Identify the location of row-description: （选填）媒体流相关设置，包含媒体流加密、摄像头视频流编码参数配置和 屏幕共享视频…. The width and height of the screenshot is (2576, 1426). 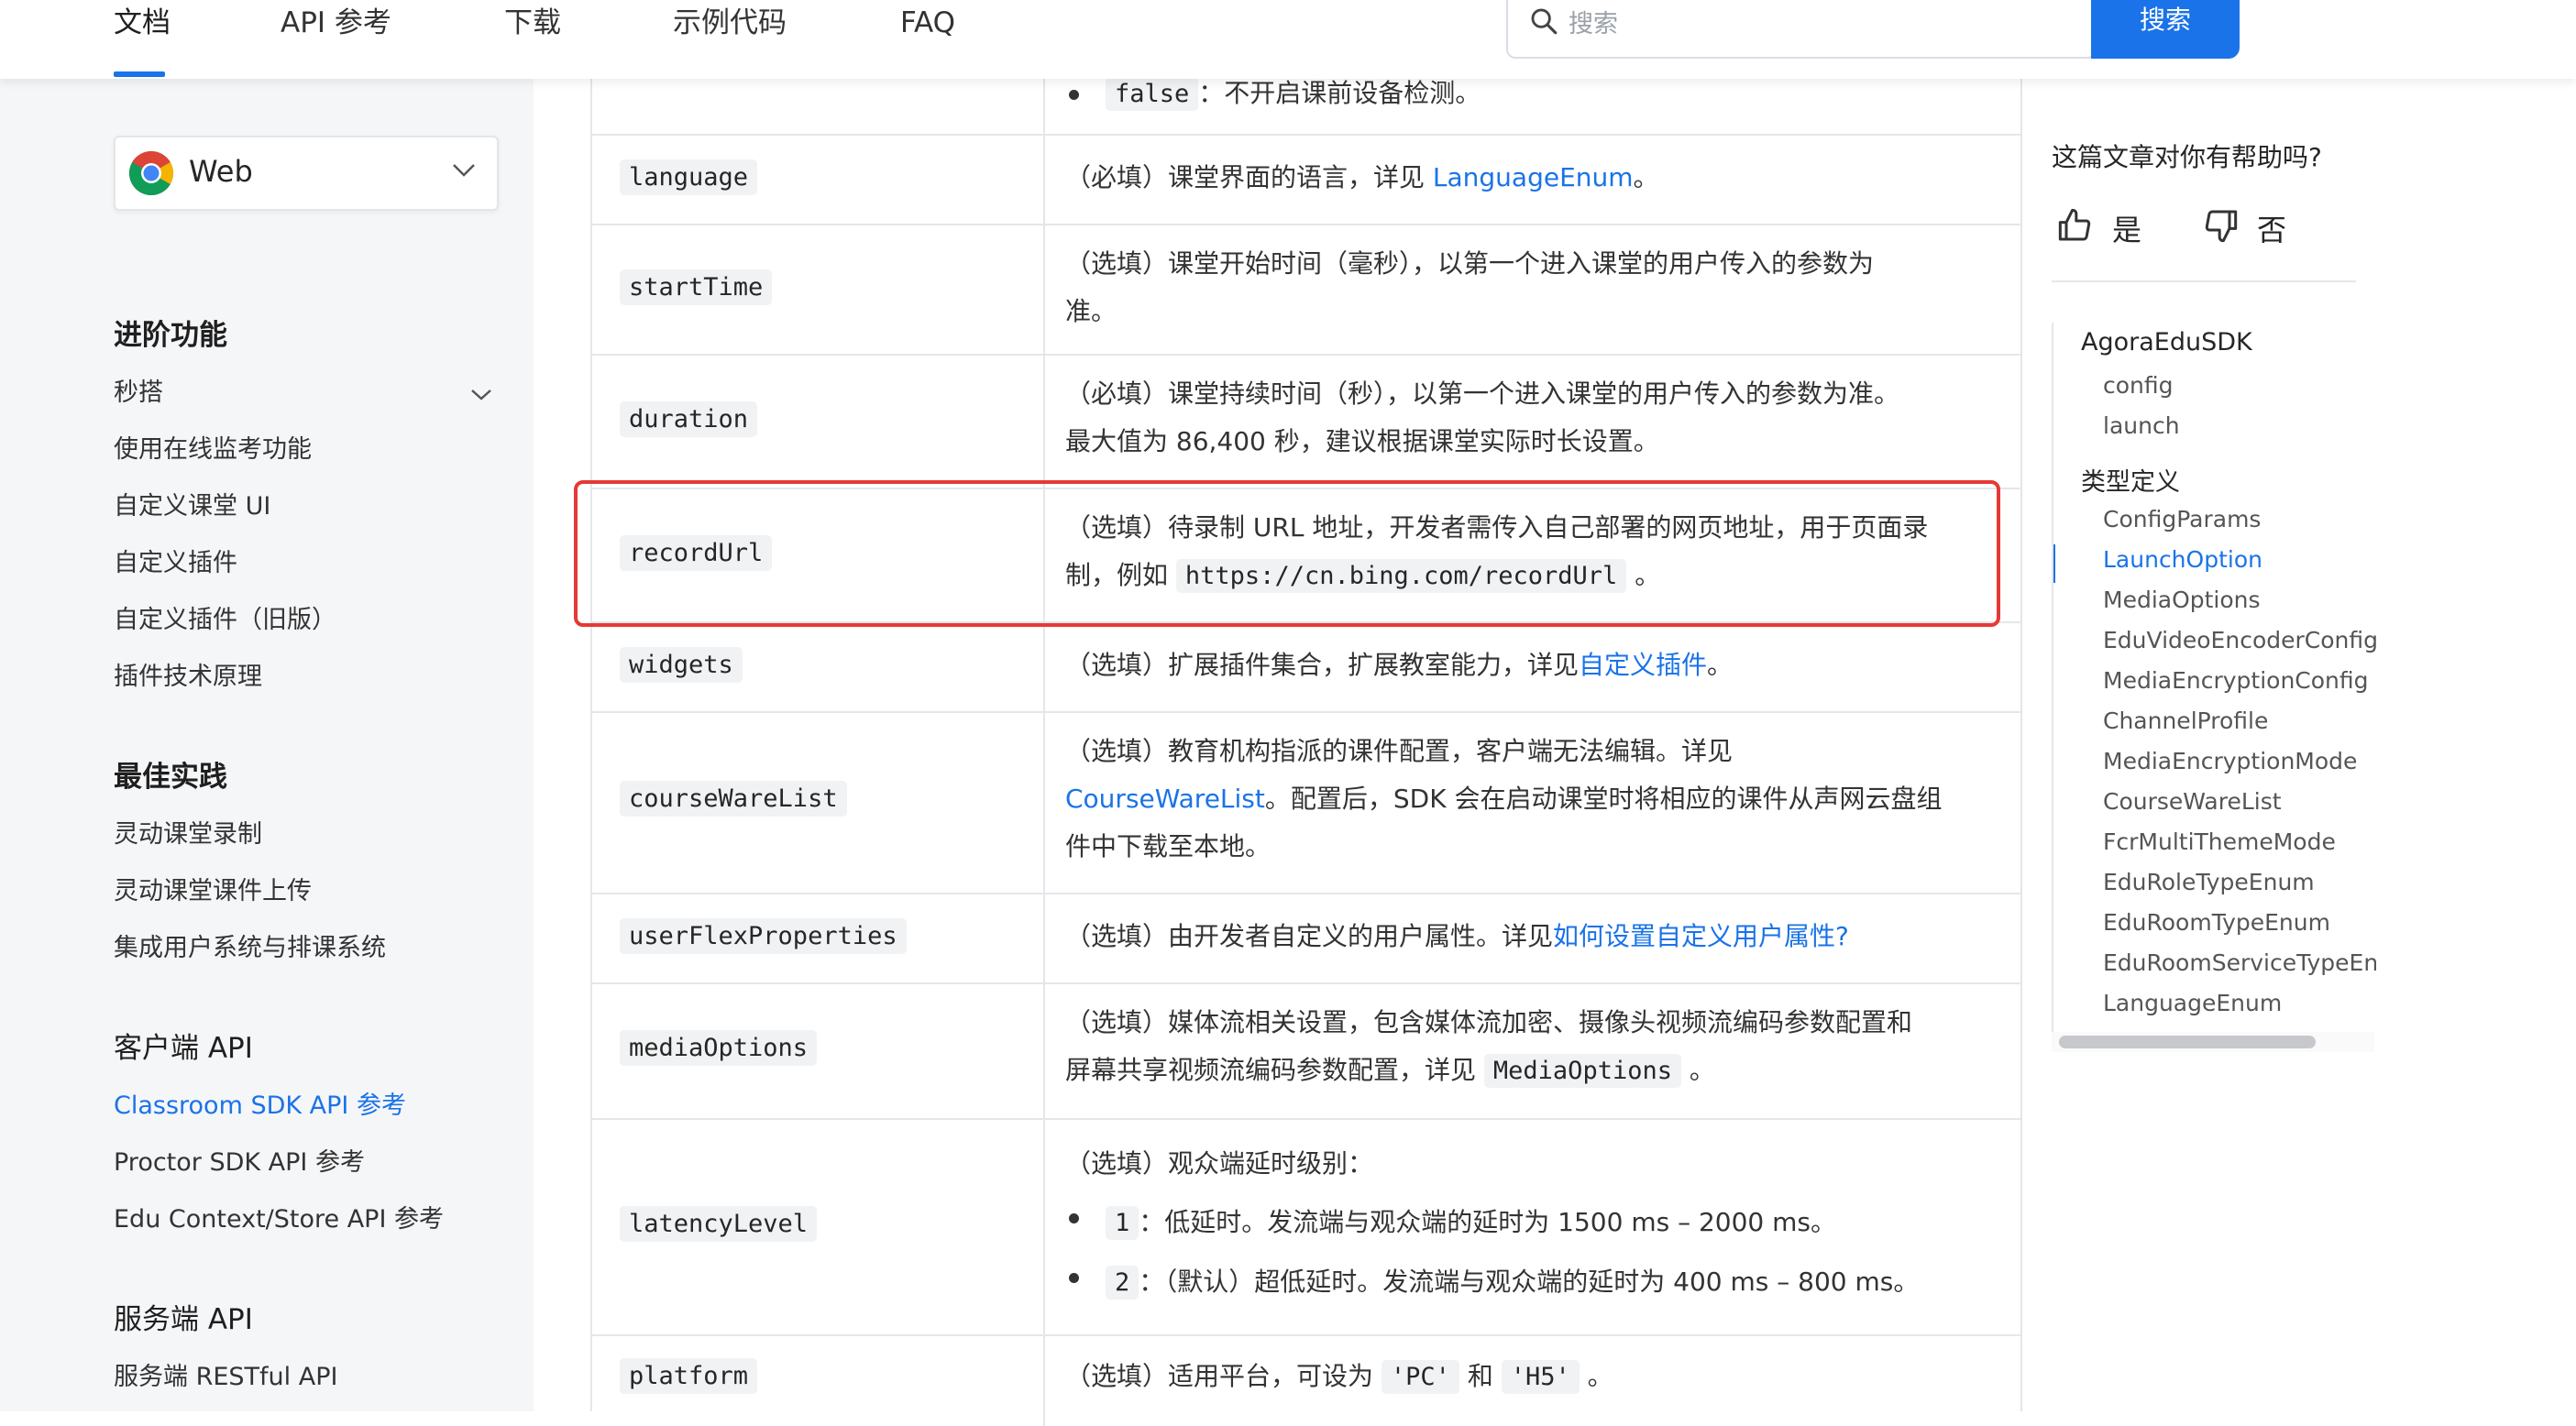
(1532, 1047).